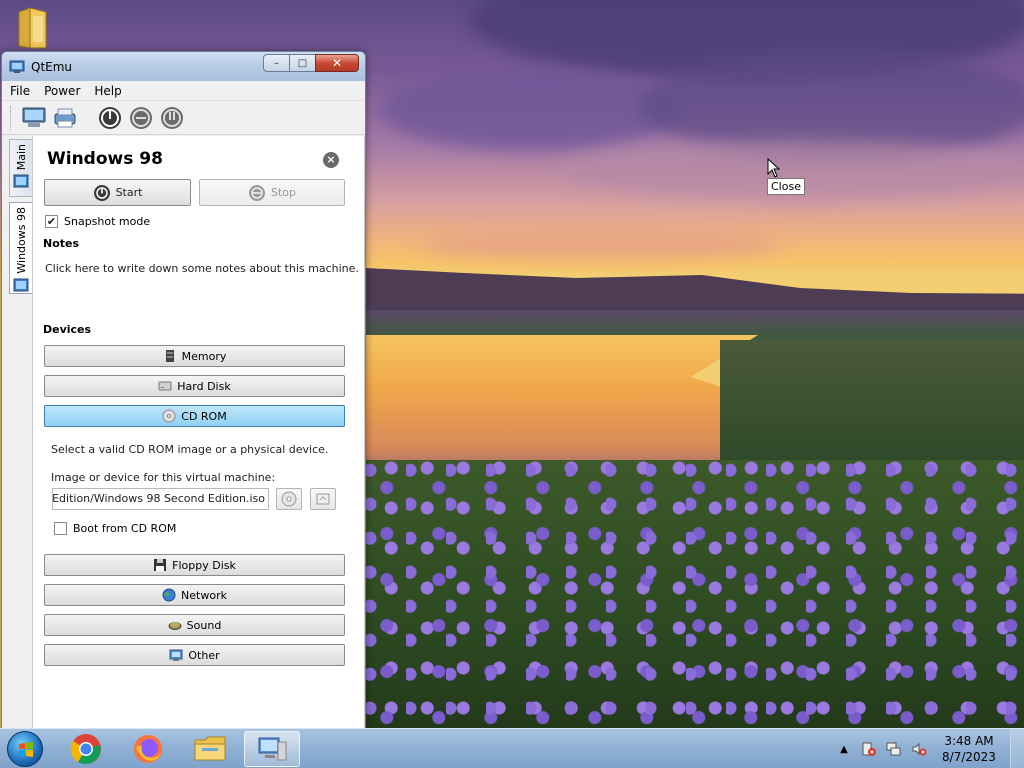 Image resolution: width=1024 pixels, height=768 pixels. I want to click on menu-power: Power, so click(62, 91).